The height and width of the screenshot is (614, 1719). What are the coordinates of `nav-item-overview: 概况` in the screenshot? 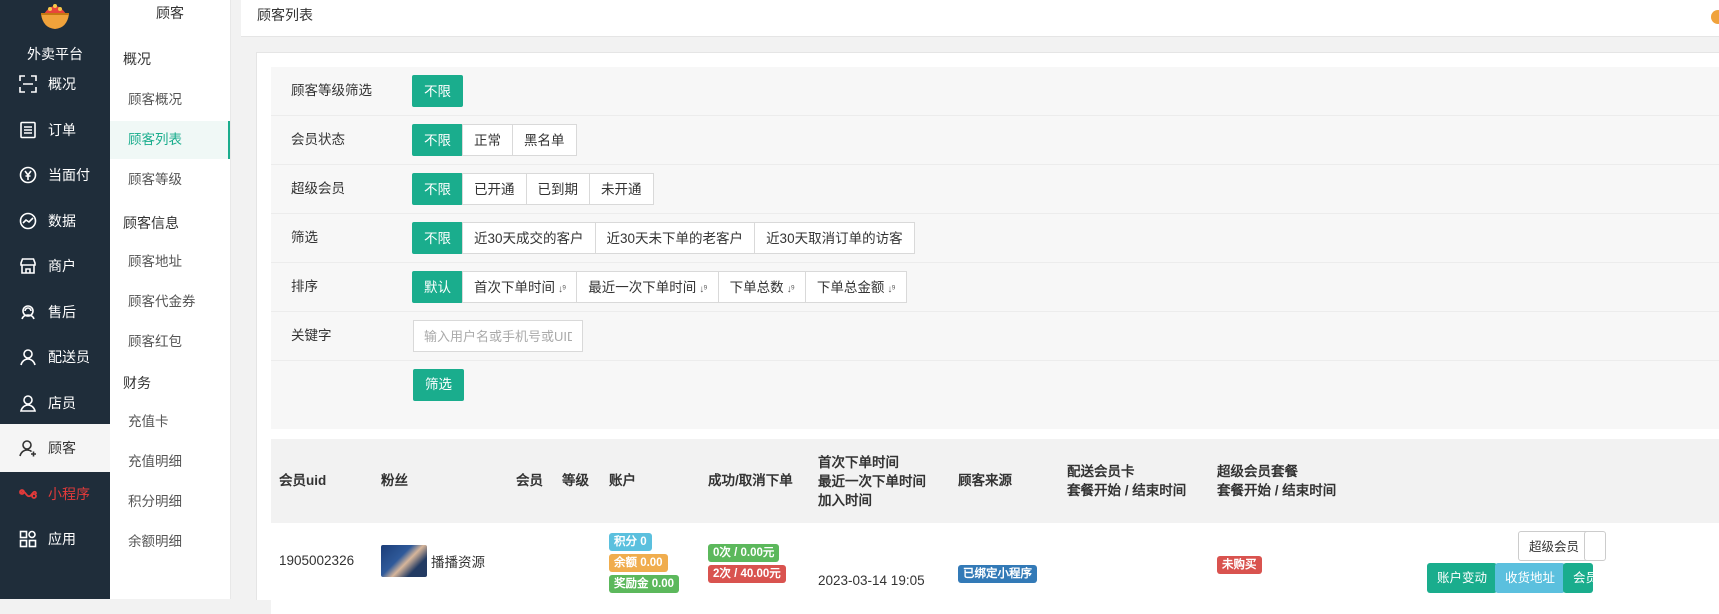 It's located at (55, 84).